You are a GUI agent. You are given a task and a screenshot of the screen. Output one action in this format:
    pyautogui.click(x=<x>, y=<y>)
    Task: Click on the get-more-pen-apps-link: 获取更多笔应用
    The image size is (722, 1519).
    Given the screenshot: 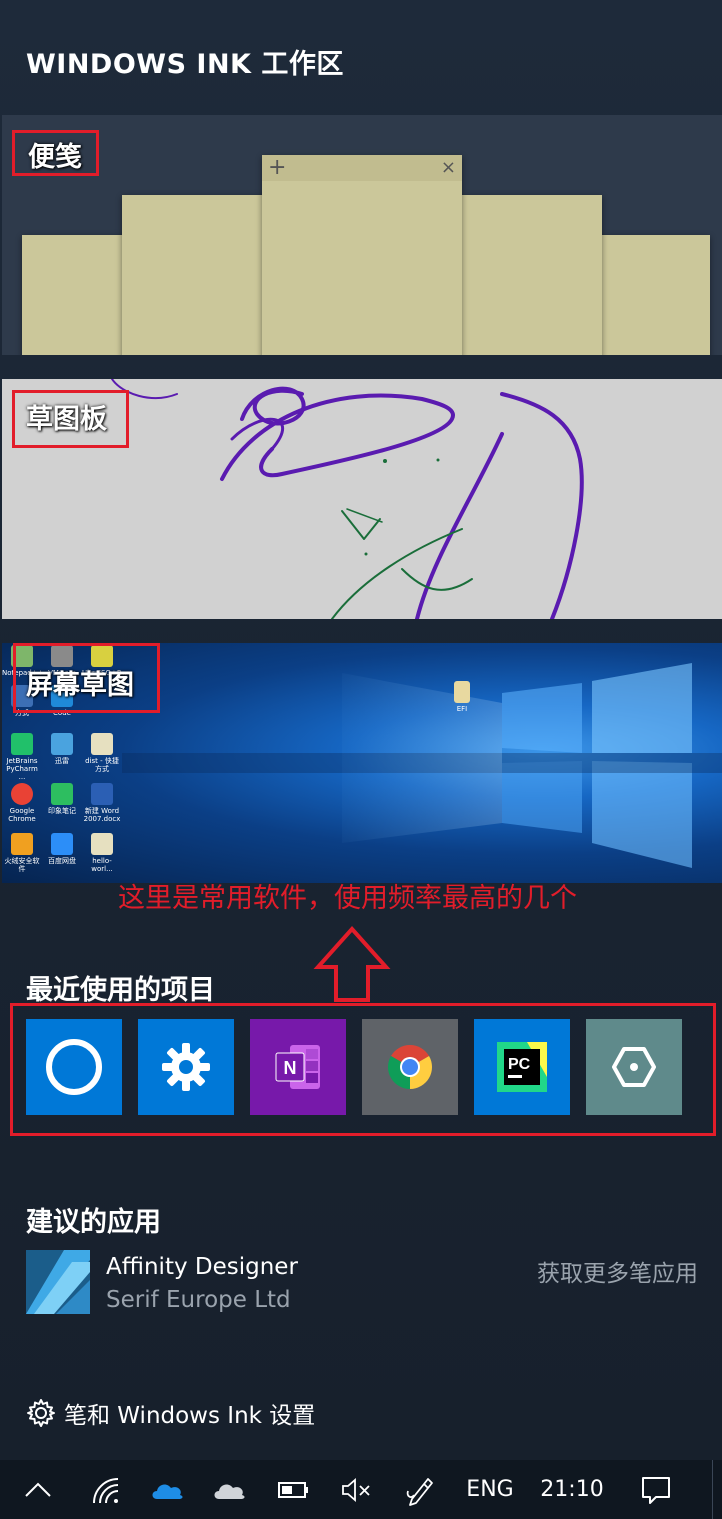 What is the action you would take?
    pyautogui.click(x=617, y=1271)
    